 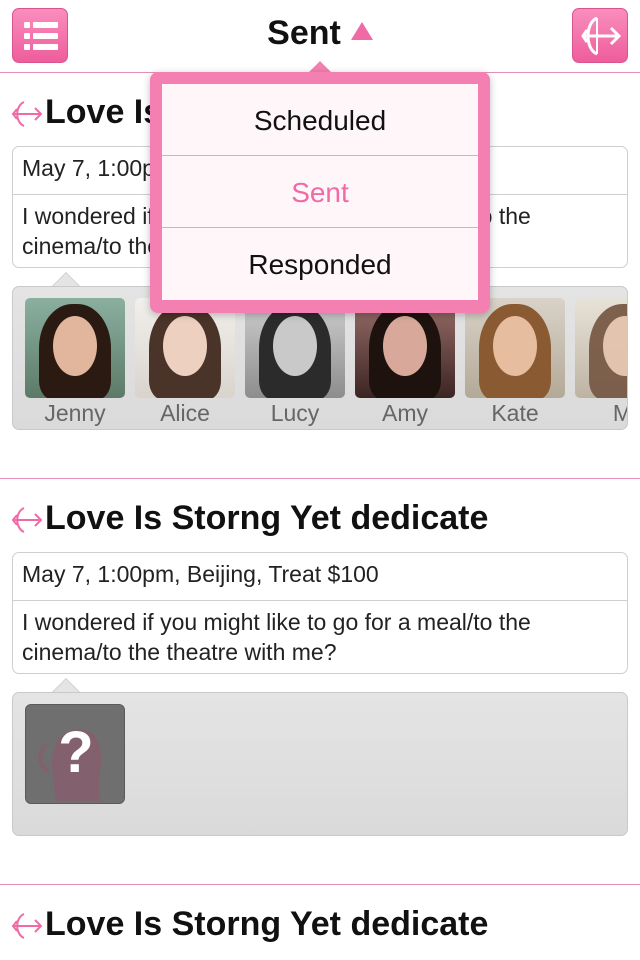 I want to click on recipient-name: Mi, so click(x=601, y=413).